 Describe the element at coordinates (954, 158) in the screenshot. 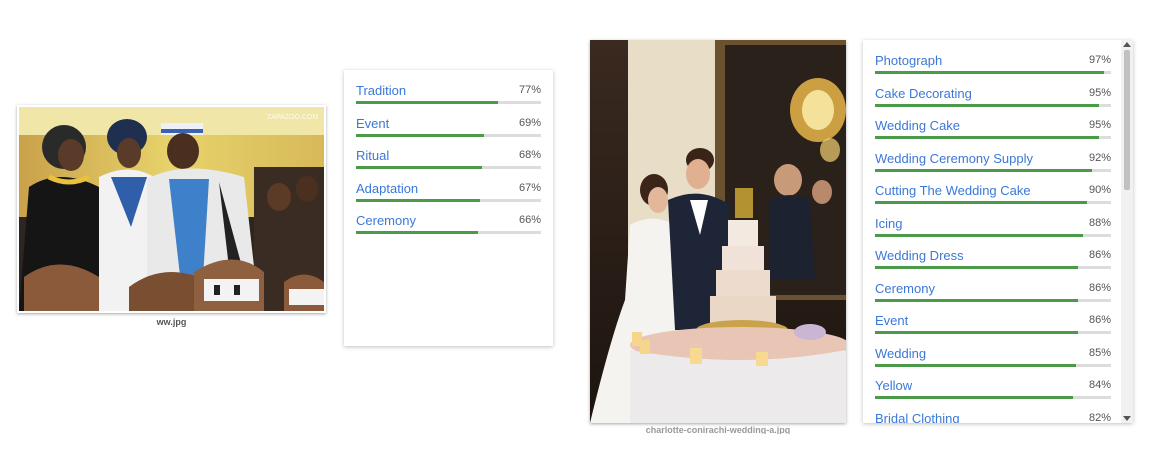

I see `label-name: Wedding Ceremony Supply` at that location.